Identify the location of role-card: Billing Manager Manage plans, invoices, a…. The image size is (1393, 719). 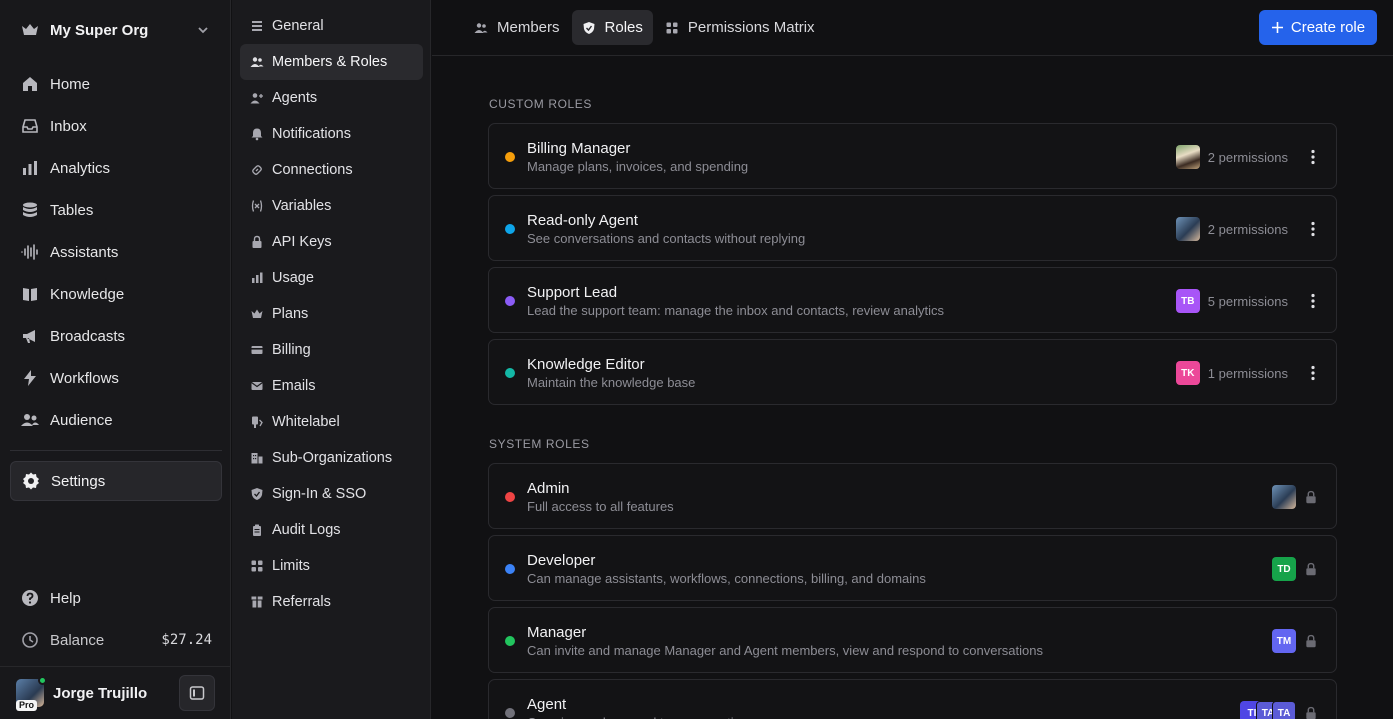
(912, 156).